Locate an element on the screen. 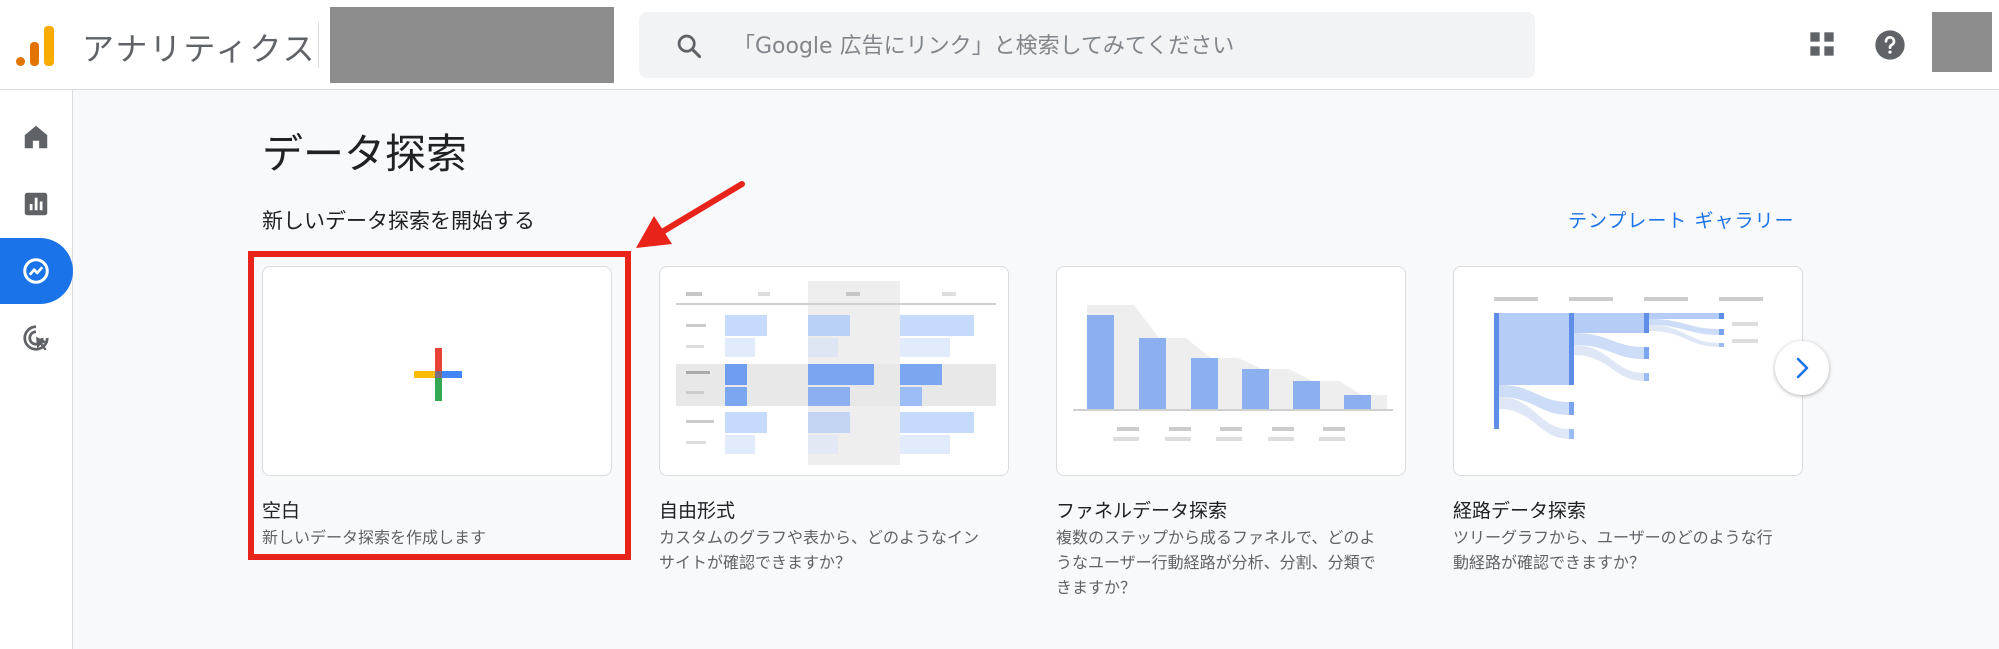 The image size is (1999, 649). header-divider is located at coordinates (318, 45).